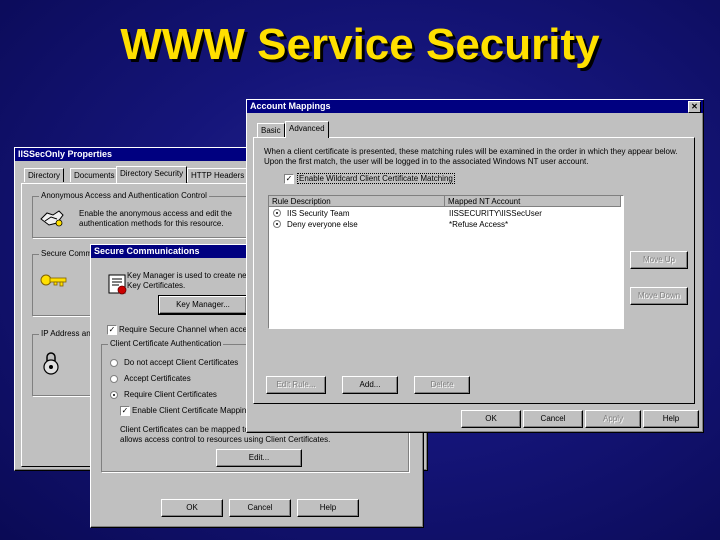 The width and height of the screenshot is (720, 540). Describe the element at coordinates (445, 224) in the screenshot. I see `rule-row: Deny everyone else *Refuse Access*` at that location.